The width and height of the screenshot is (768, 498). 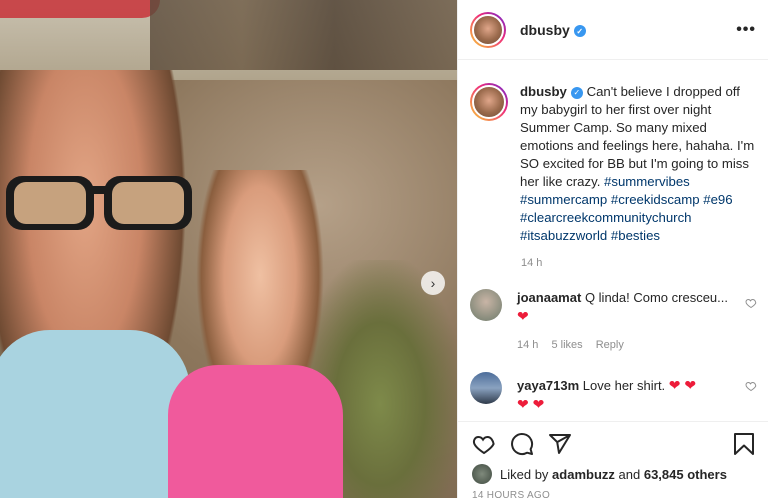 What do you see at coordinates (746, 30) in the screenshot?
I see `more-options-icon: •••` at bounding box center [746, 30].